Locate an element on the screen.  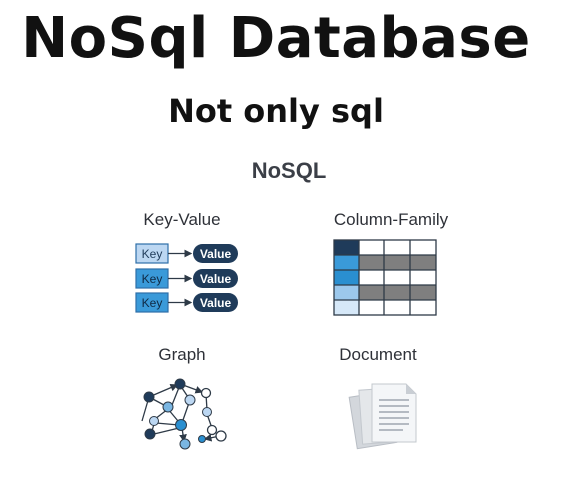
key-value-illustration: Key Value Key Value Key Value is located at coordinates (186, 278).